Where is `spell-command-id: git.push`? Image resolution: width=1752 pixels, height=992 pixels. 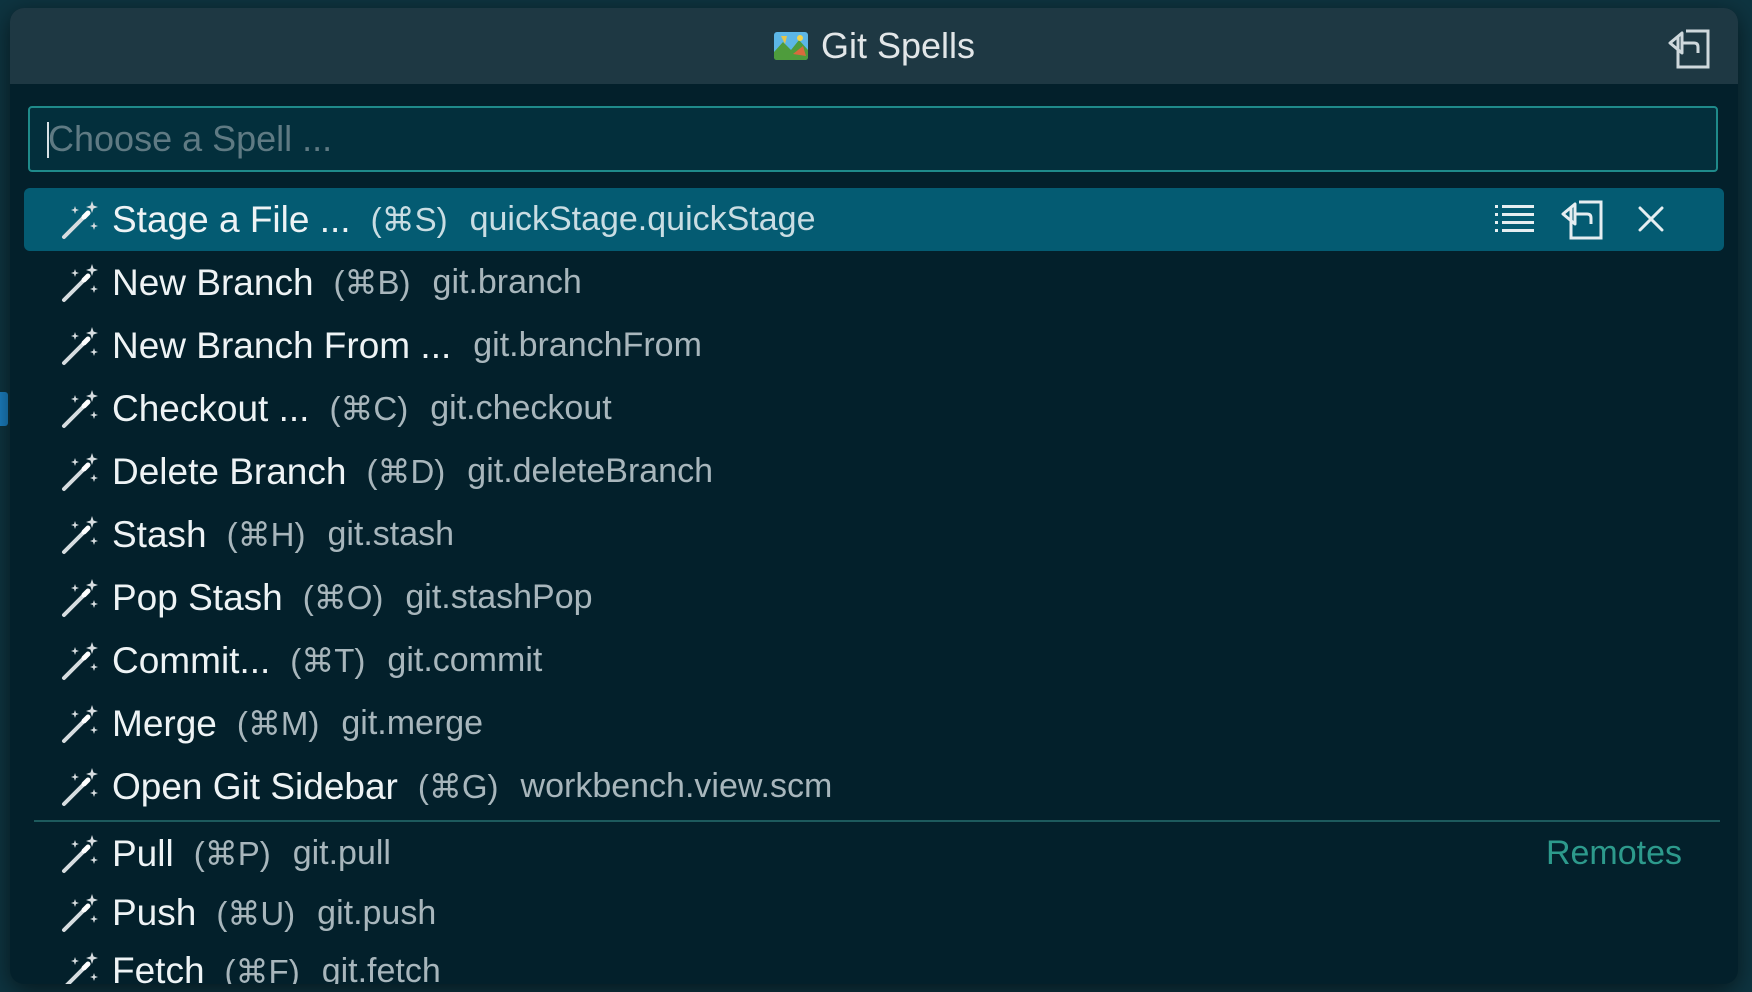 spell-command-id: git.push is located at coordinates (377, 912).